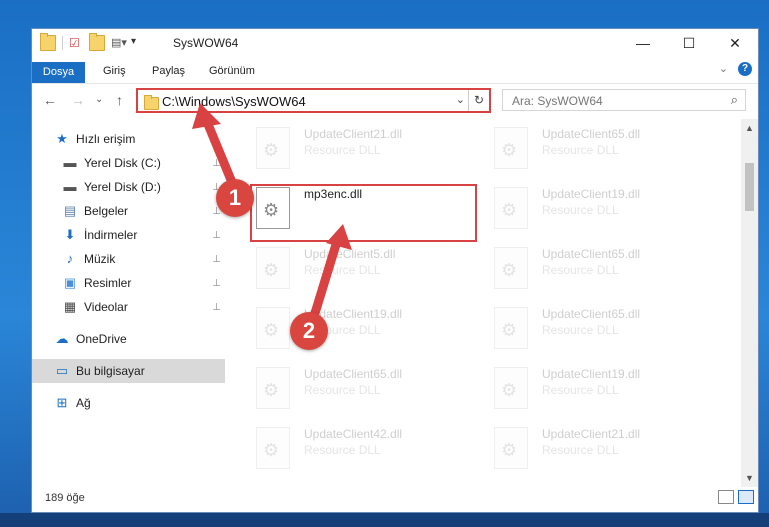 This screenshot has width=769, height=527. I want to click on arrow-to-file, so click(325, 280).